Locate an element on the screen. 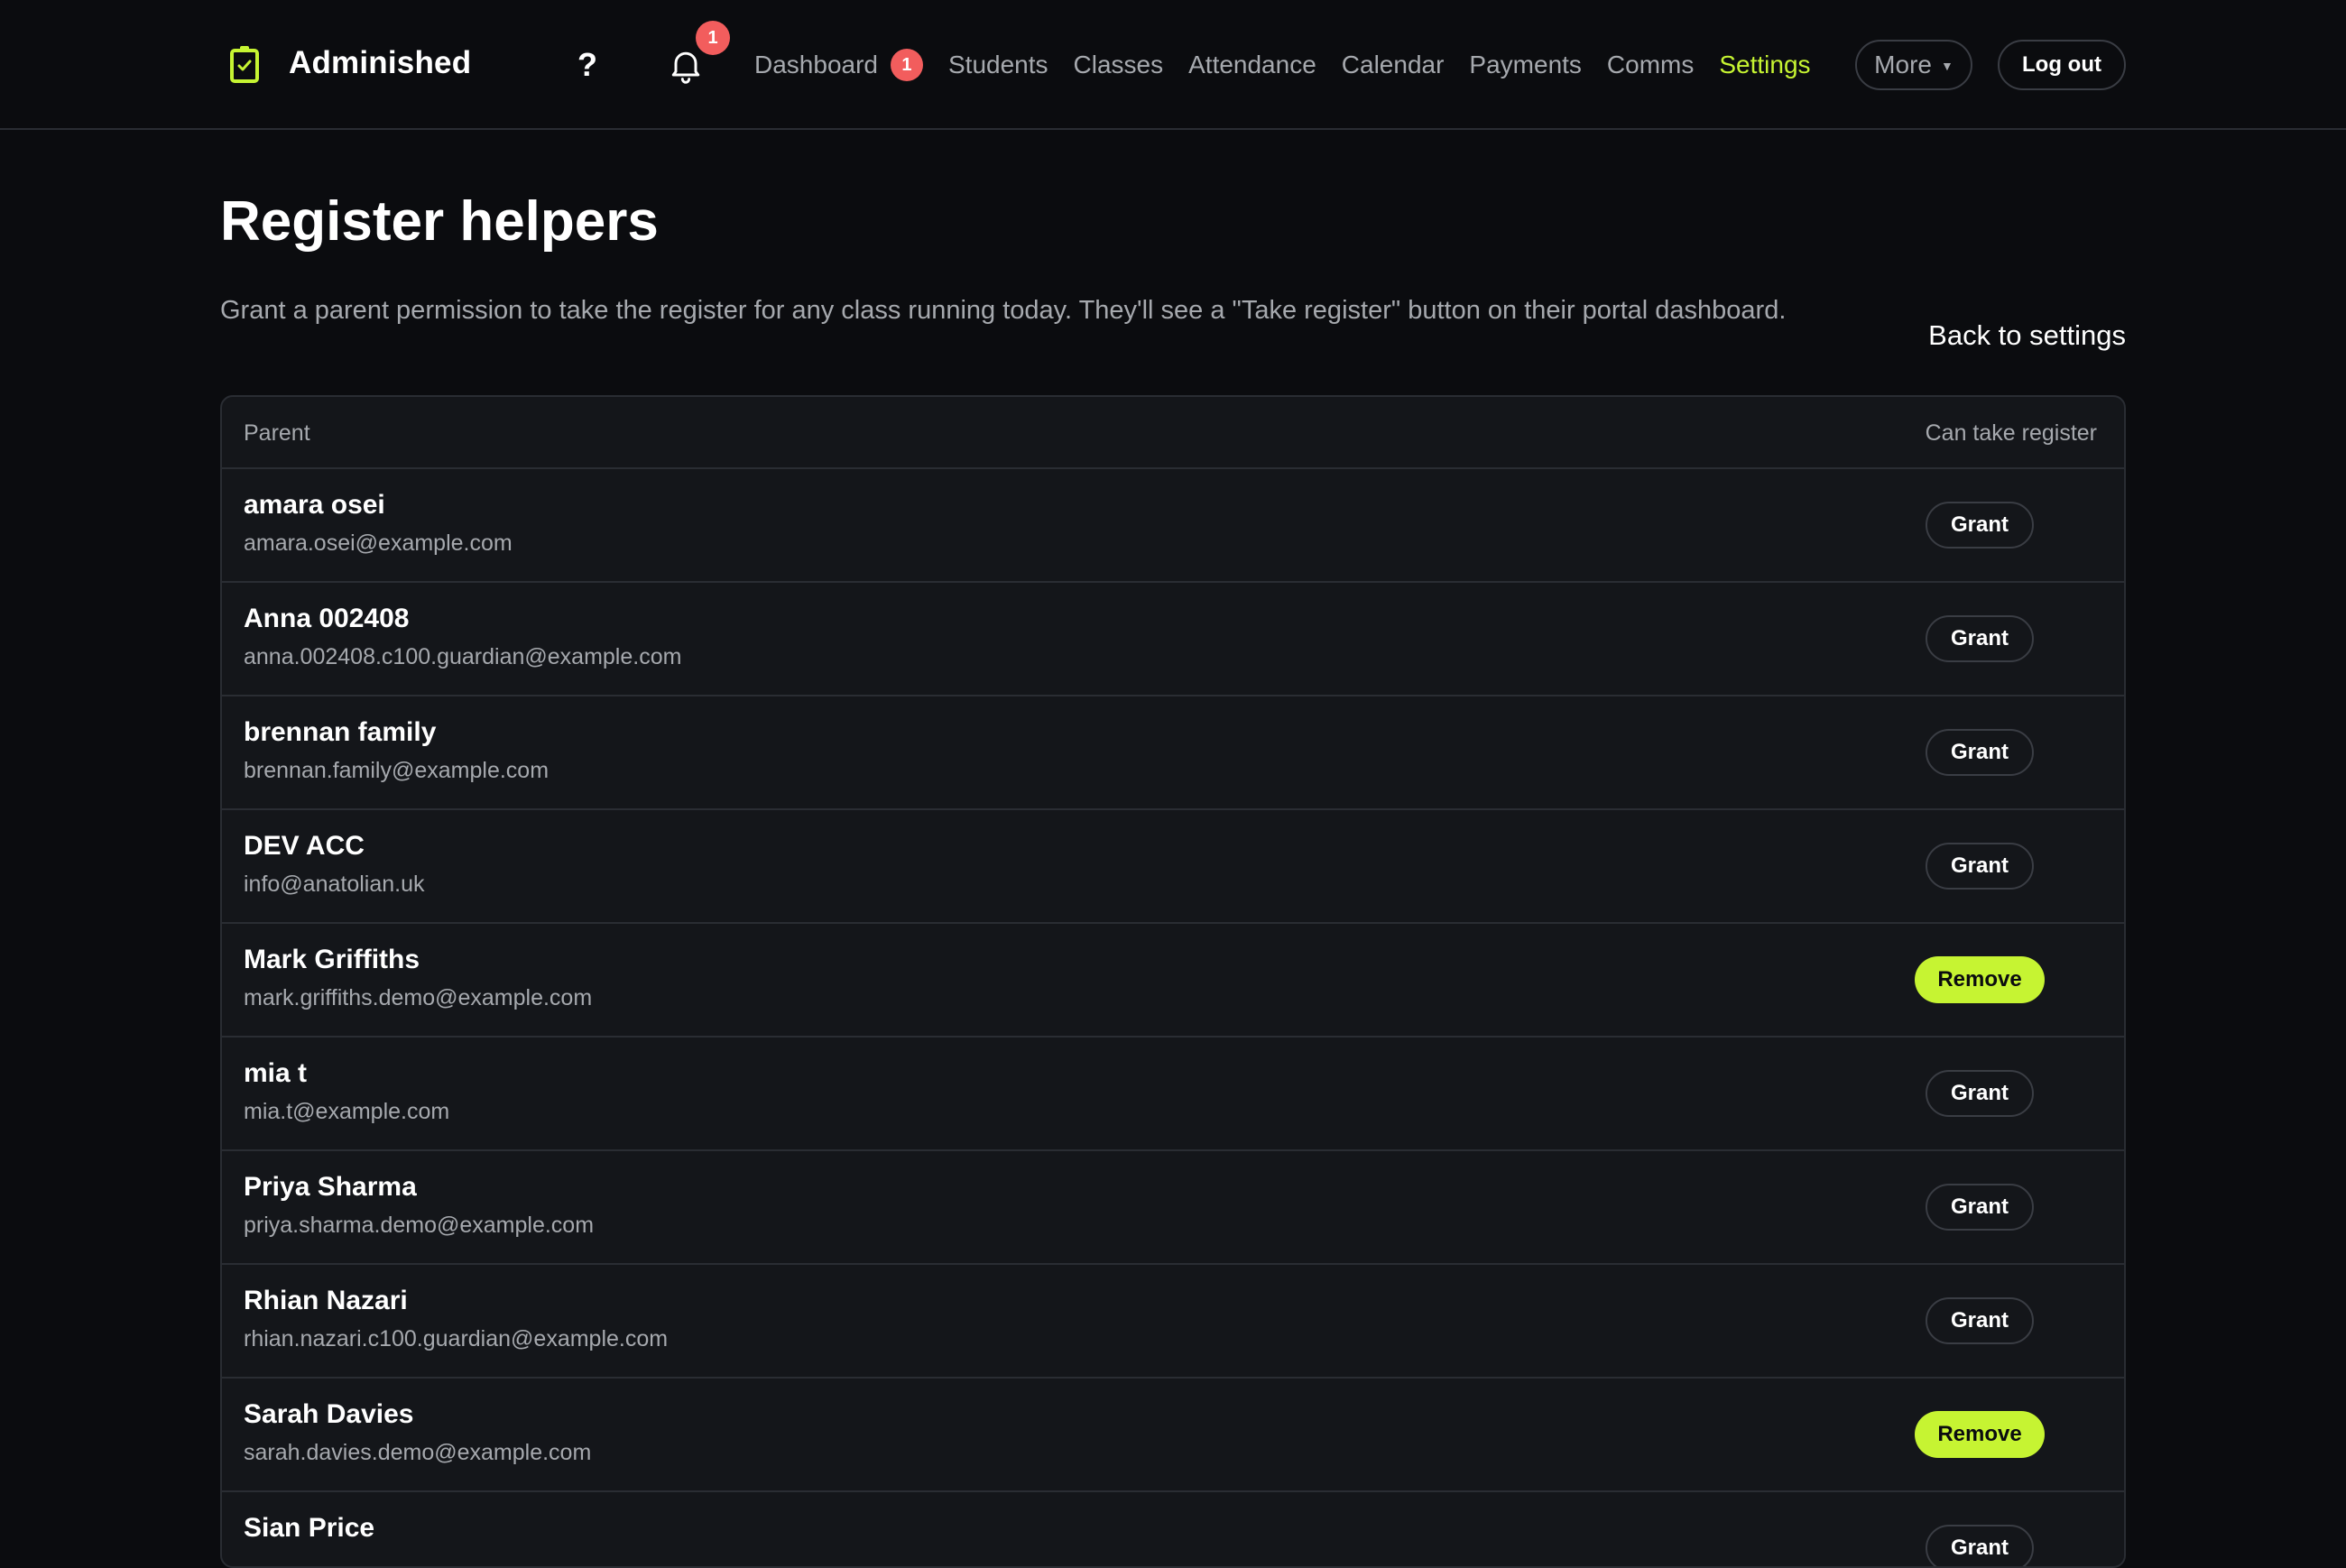 Image resolution: width=2346 pixels, height=1568 pixels. nav-badge: 1 is located at coordinates (906, 65).